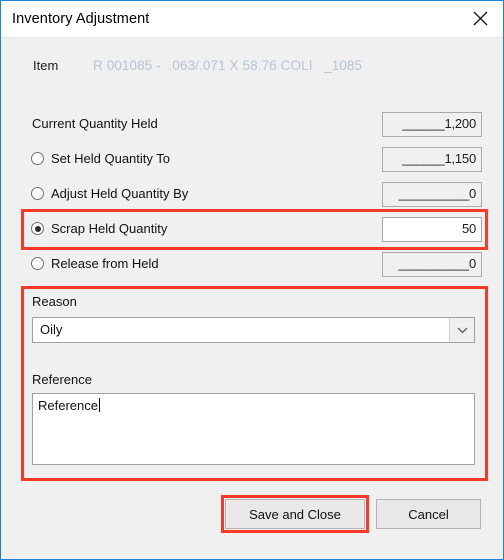 This screenshot has height=560, width=504. I want to click on row-adjust-held-quantity-by: Adjust Held Quantity By __________0, so click(252, 195).